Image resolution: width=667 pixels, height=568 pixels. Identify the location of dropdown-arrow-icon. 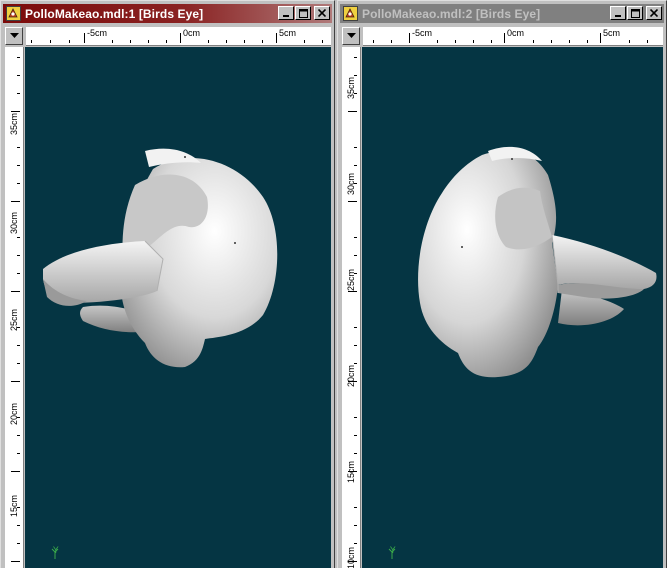
(351, 35).